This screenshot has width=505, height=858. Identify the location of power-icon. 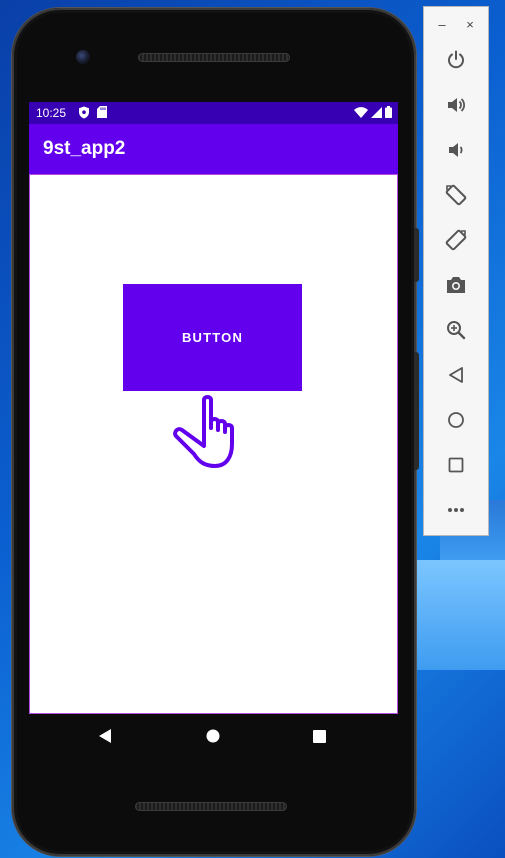
(456, 60).